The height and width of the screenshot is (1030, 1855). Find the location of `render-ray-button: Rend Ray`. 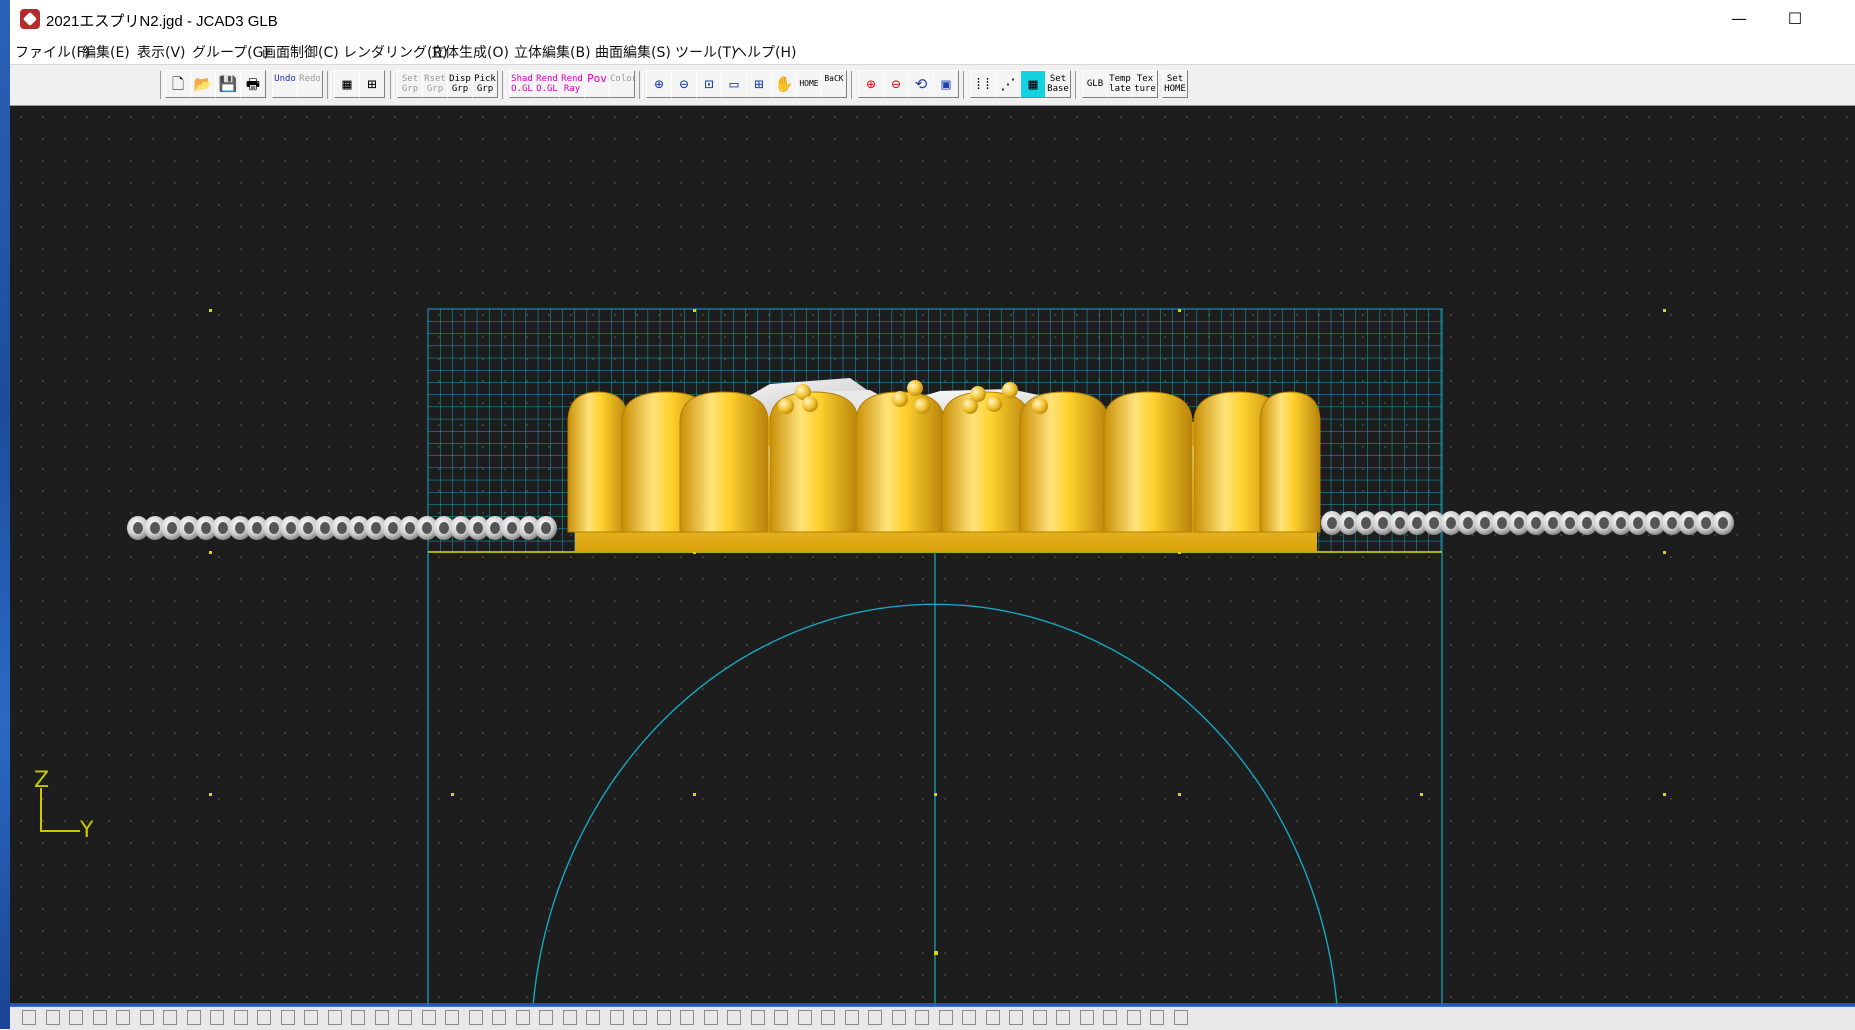

render-ray-button: Rend Ray is located at coordinates (572, 84).